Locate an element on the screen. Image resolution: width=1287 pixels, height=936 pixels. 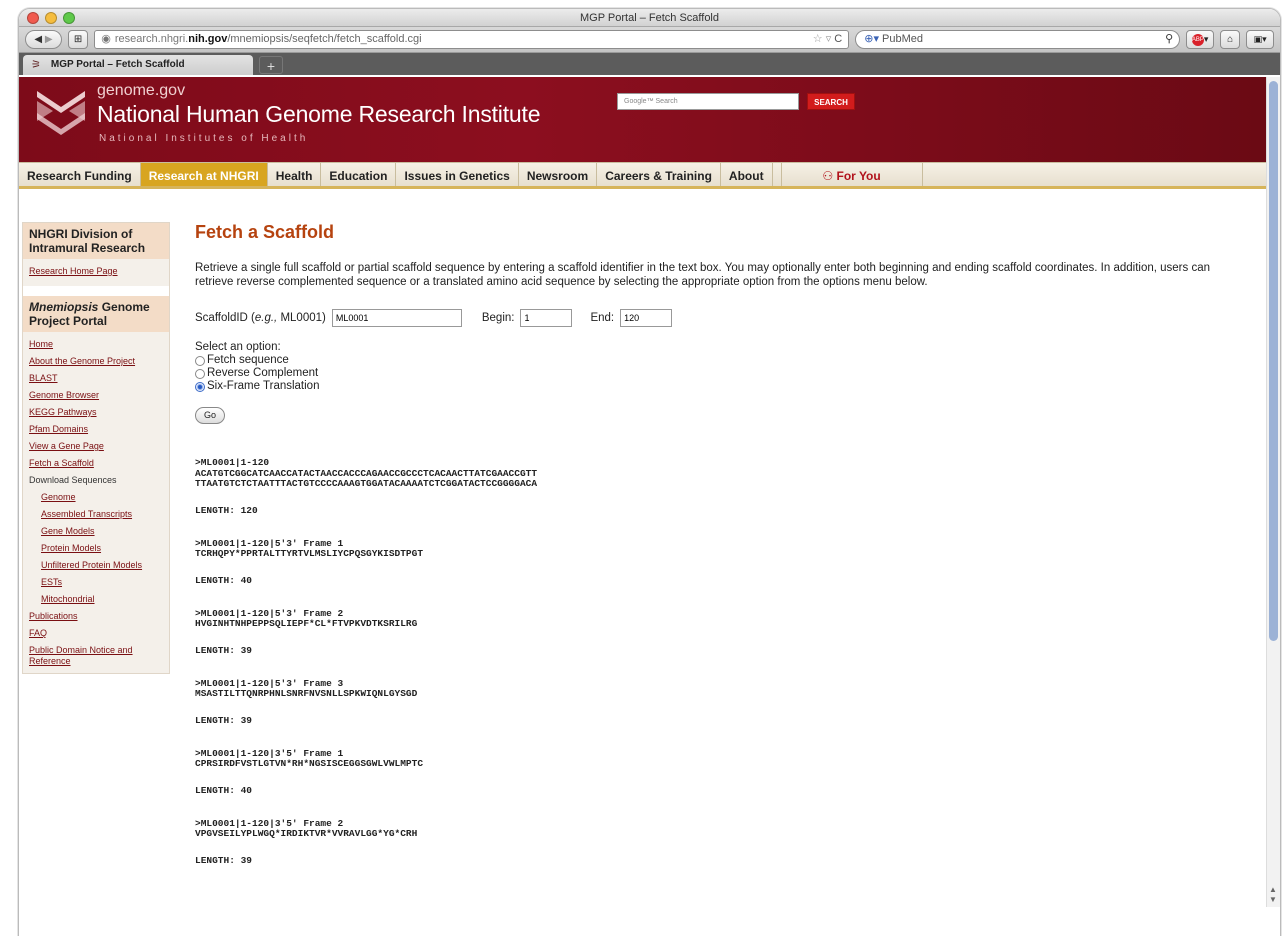
radio-fetch-sequence is located at coordinates (200, 360).